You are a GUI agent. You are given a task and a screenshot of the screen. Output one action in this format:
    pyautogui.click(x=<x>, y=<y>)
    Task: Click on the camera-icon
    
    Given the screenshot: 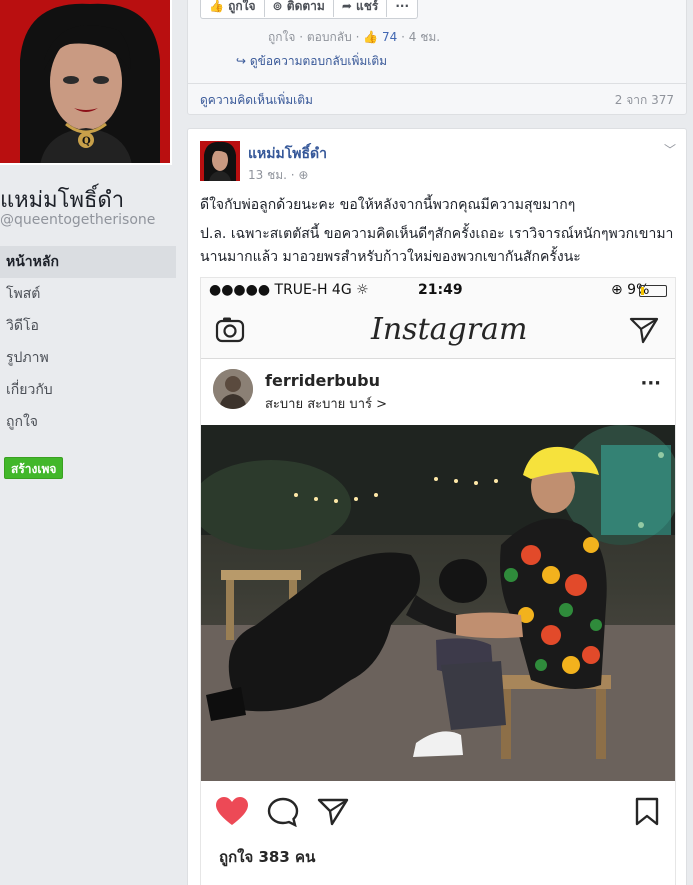 What is the action you would take?
    pyautogui.click(x=230, y=332)
    